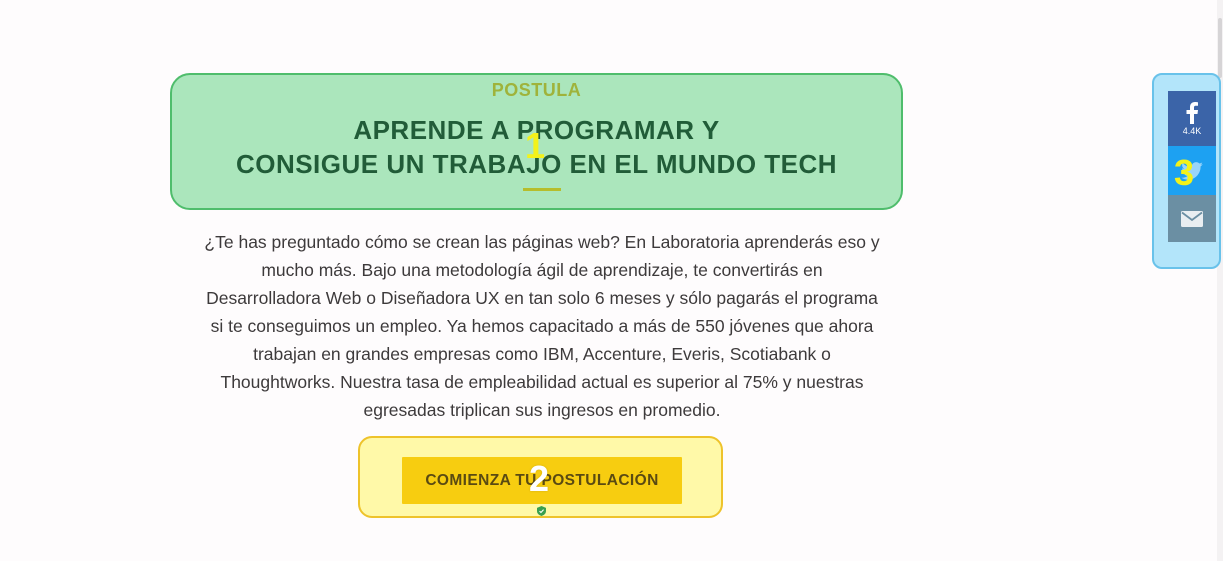 The height and width of the screenshot is (561, 1223). What do you see at coordinates (536, 90) in the screenshot?
I see `section-kicker: POSTULA` at bounding box center [536, 90].